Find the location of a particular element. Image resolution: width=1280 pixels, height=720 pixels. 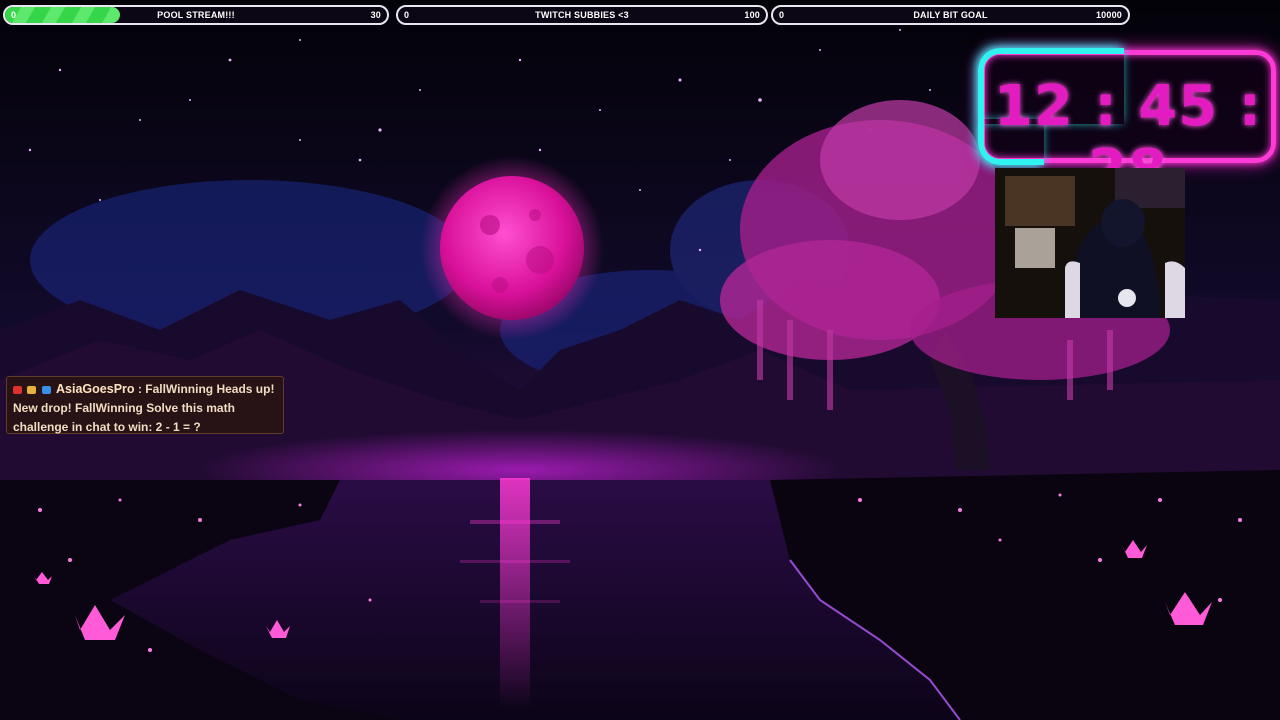

webcam-feed is located at coordinates (1090, 243).